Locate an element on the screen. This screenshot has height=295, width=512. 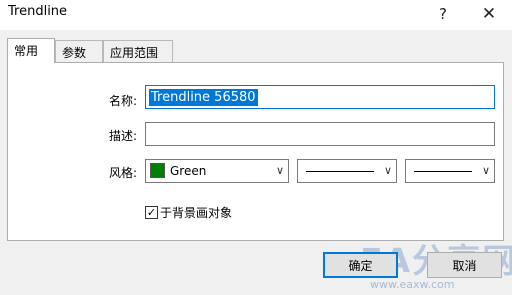
tab-parameters: 参数 is located at coordinates (79, 51).